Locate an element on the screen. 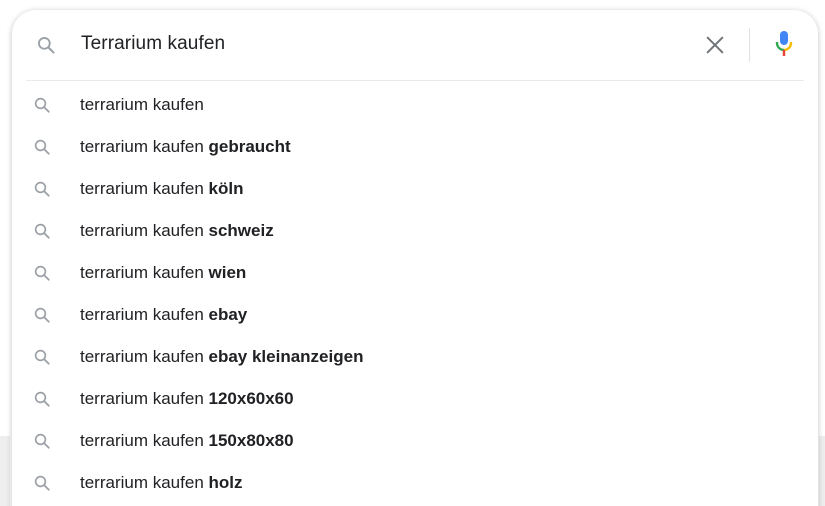  suggestion-item: terrarium kaufen gebraucht is located at coordinates (415, 147).